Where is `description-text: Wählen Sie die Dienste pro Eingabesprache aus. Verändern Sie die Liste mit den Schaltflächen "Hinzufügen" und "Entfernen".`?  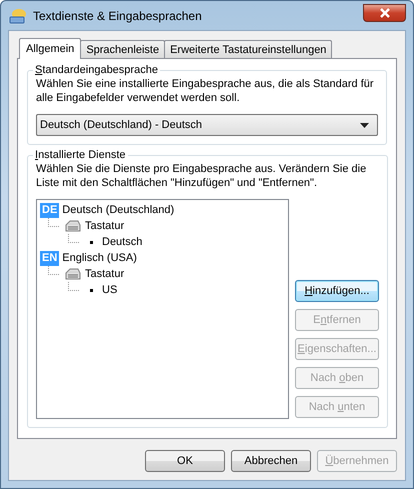 description-text: Wählen Sie die Dienste pro Eingabesprache aus. Verändern Sie die Liste mit den Schaltflächen "Hinzufügen" und "Entfernen". is located at coordinates (202, 176).